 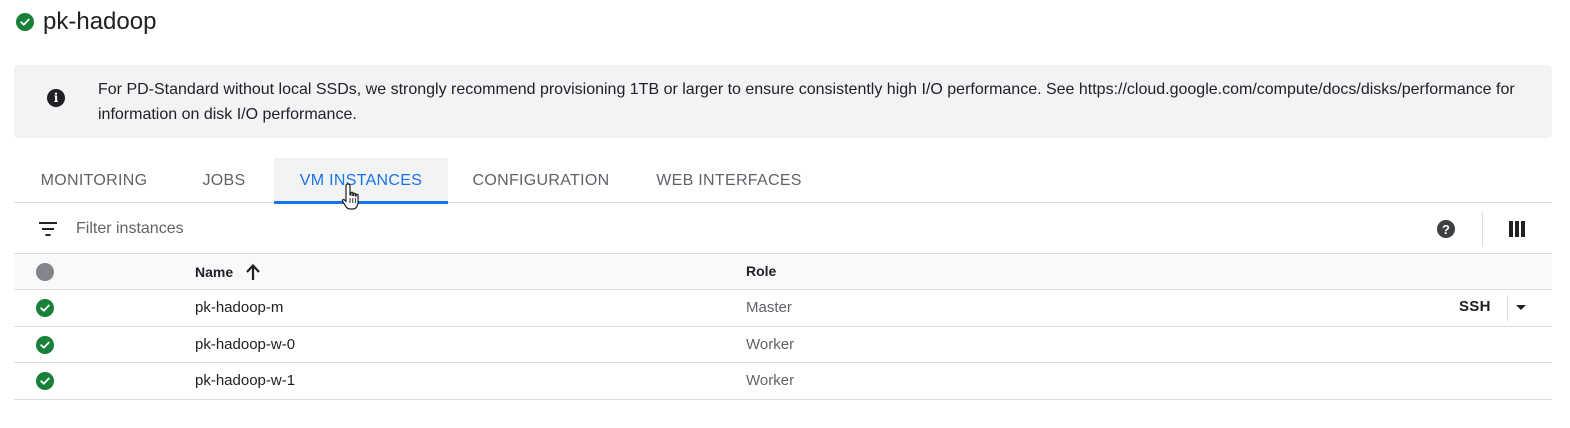 I want to click on ssh-divider, so click(x=1507, y=308).